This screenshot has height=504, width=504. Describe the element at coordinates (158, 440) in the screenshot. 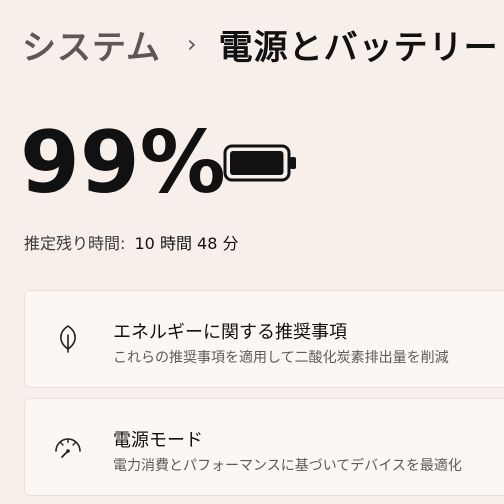

I see `power-mode-title: 電源モード` at that location.